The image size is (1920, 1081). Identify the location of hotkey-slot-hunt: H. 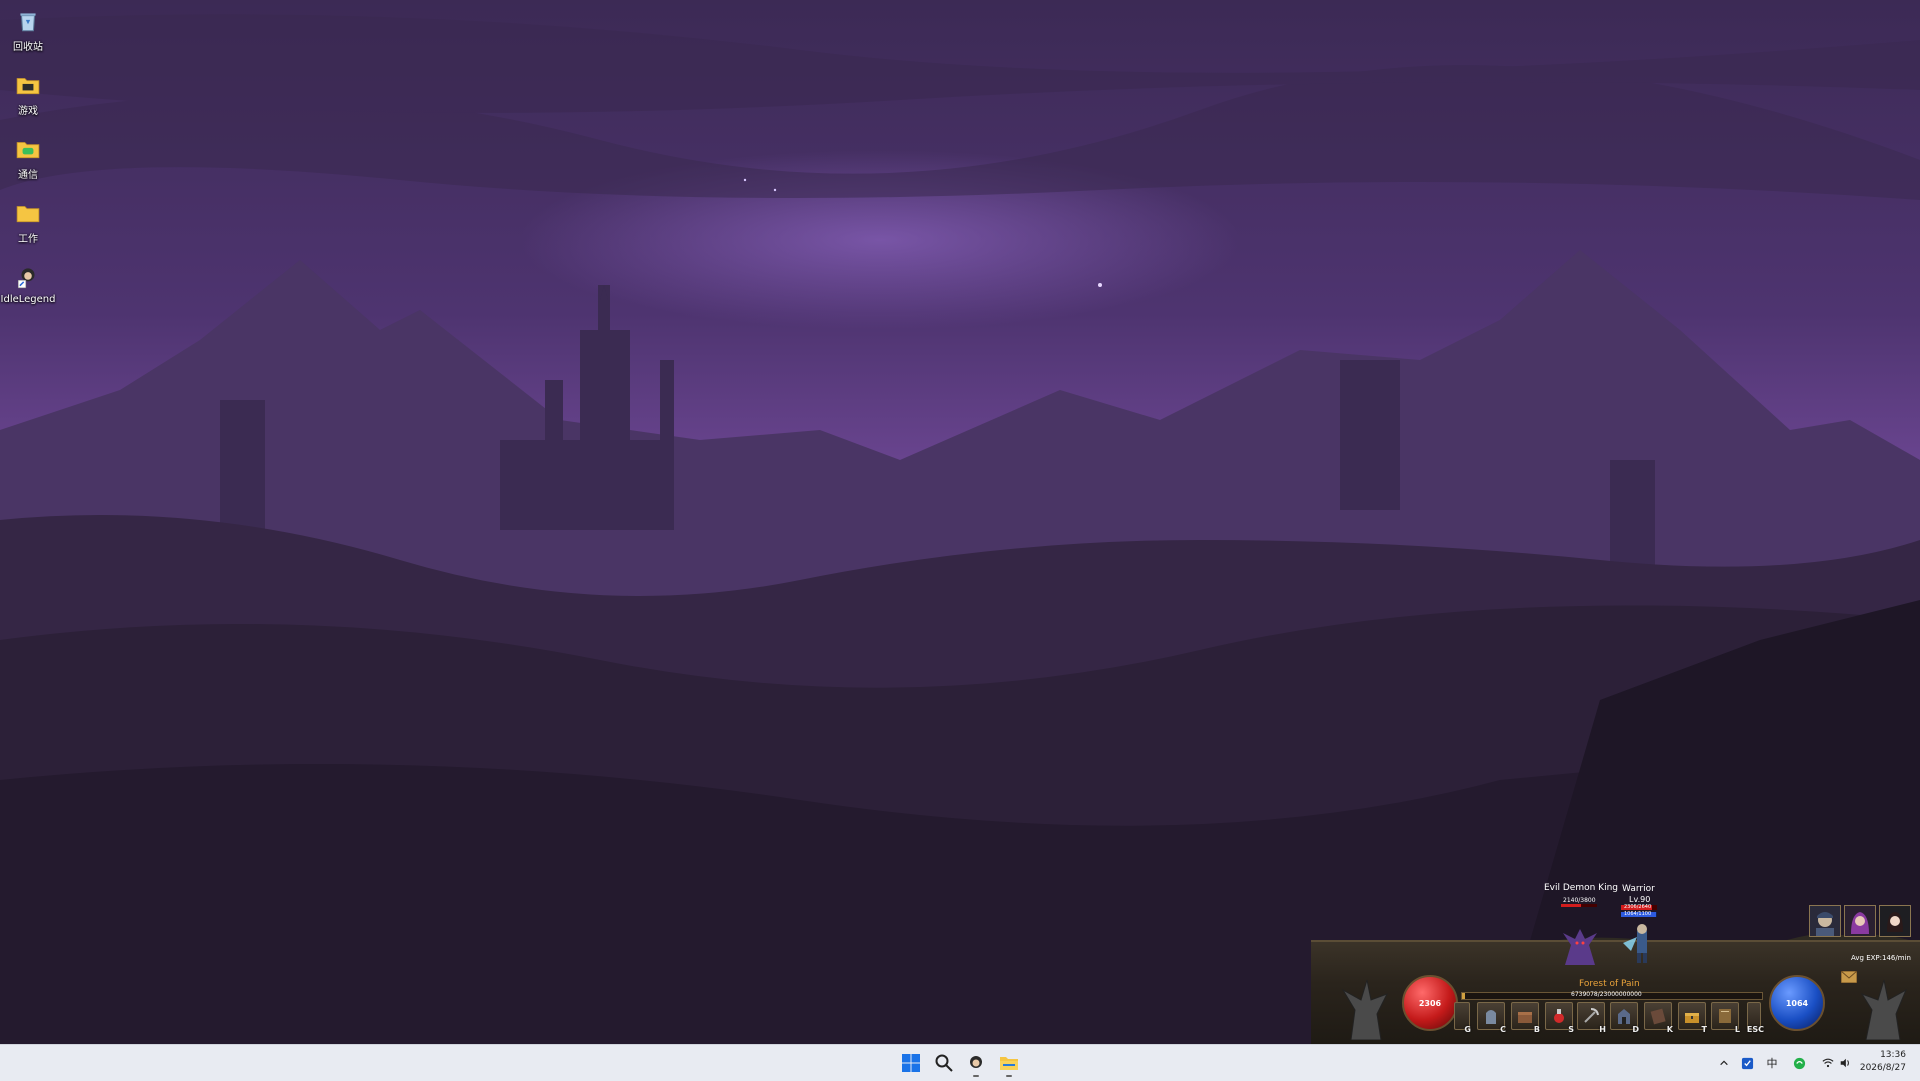
(1591, 1018).